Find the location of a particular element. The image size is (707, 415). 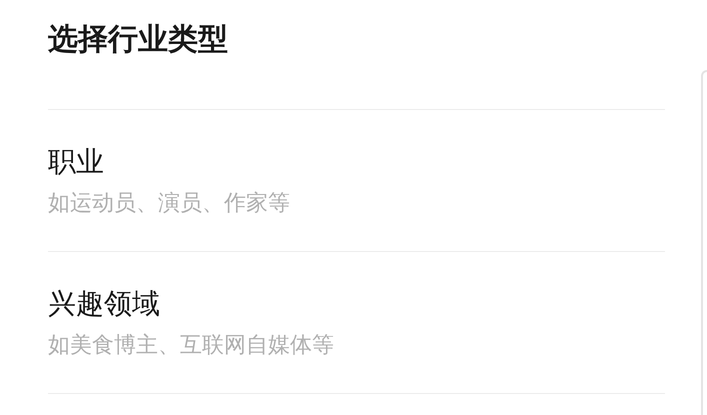

page-title: 选择行业类型 is located at coordinates (138, 40).